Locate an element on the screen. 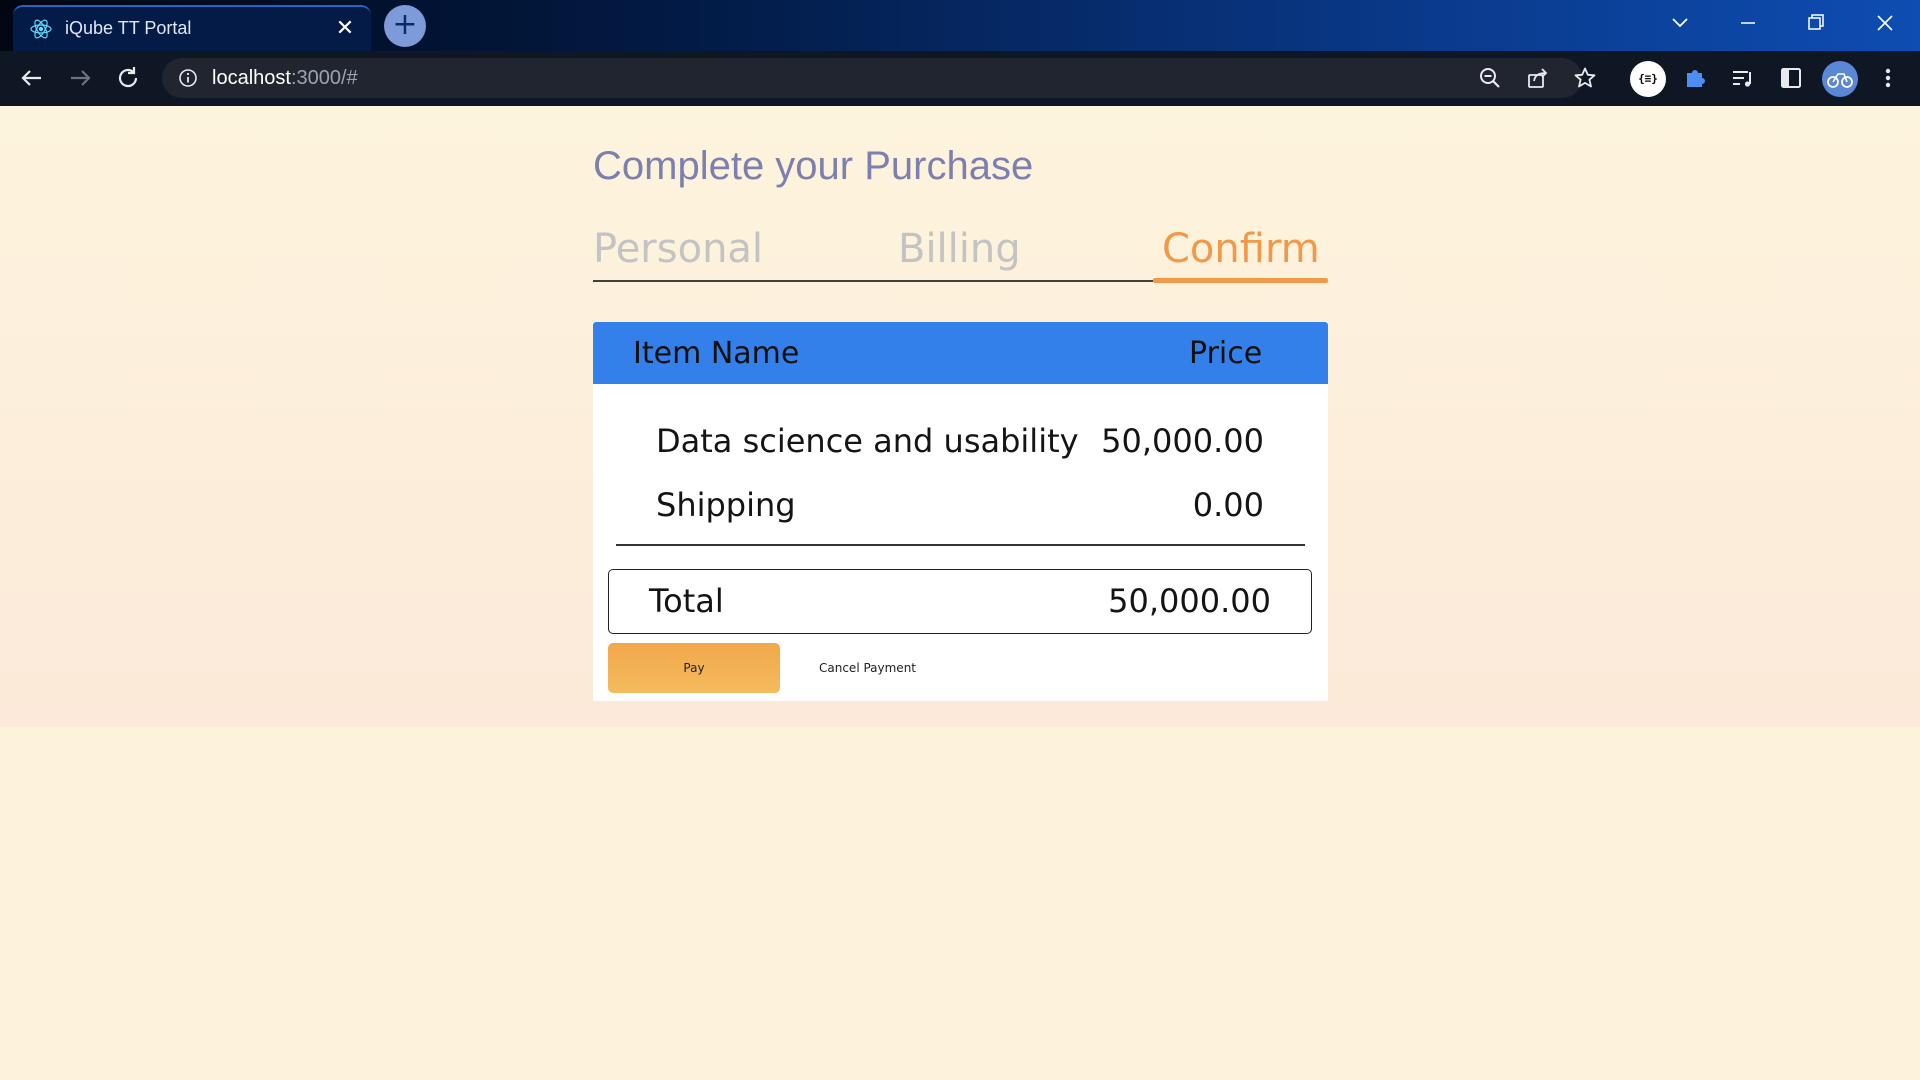 This screenshot has height=1080, width=1920. media-queue-icon is located at coordinates (1743, 78).